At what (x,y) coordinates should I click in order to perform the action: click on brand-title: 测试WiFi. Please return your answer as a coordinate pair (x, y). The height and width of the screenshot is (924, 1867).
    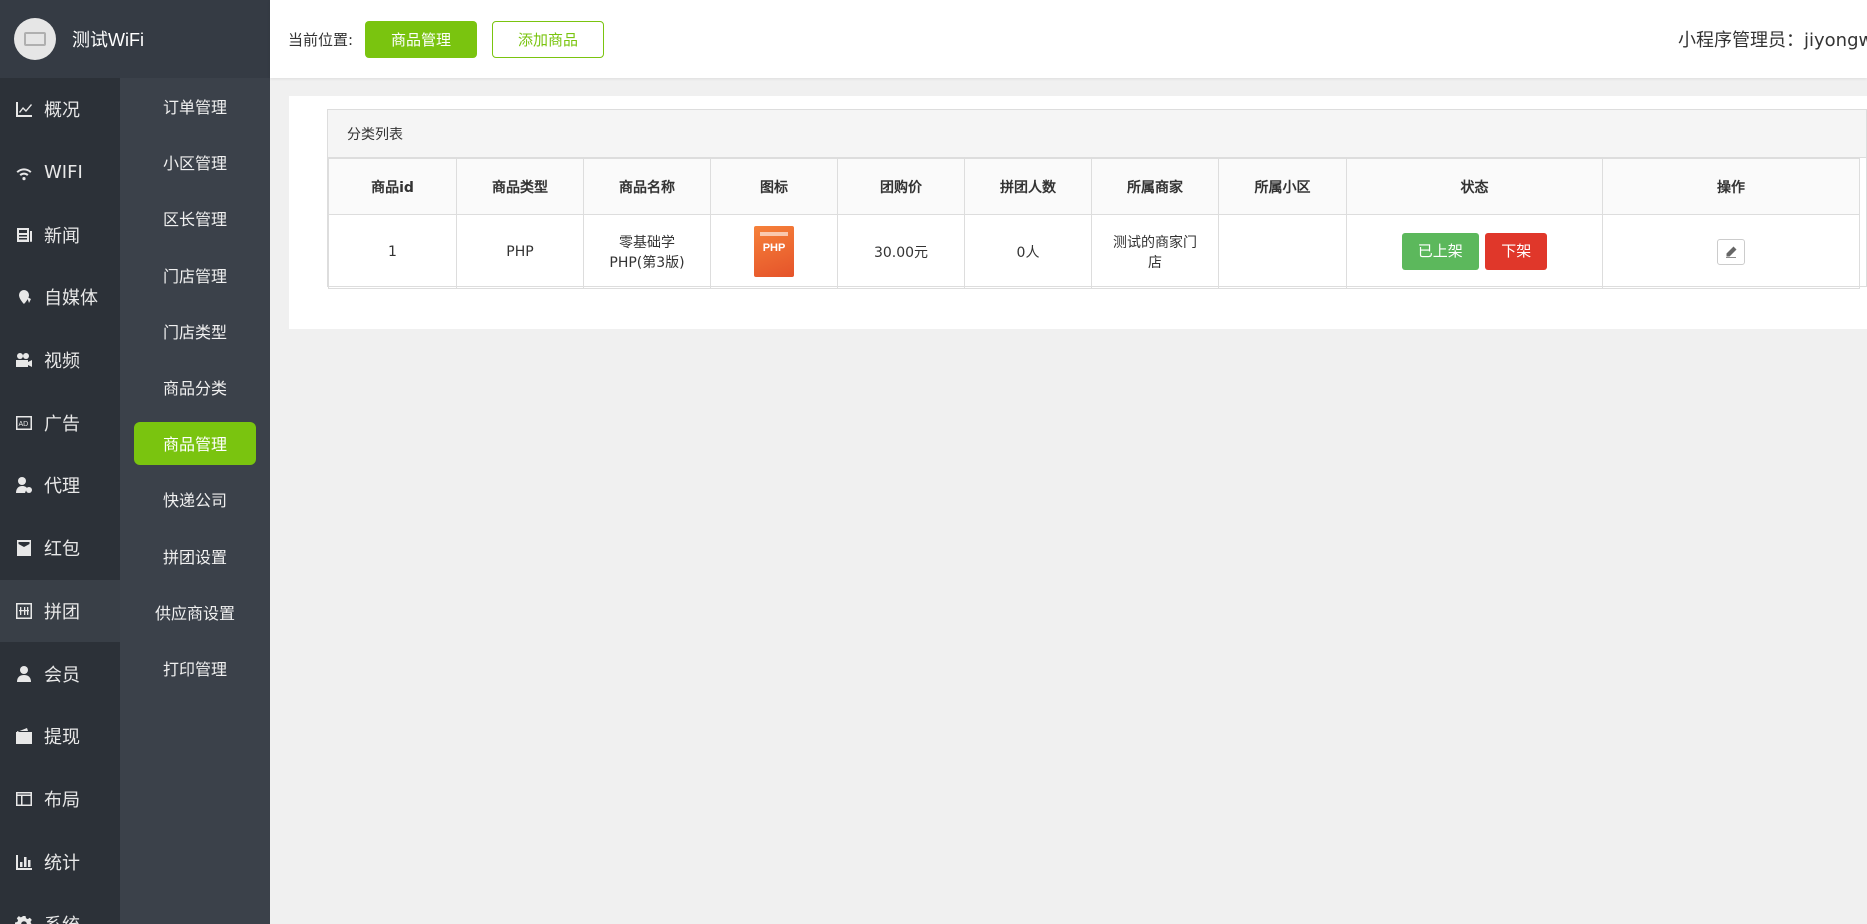
    Looking at the image, I should click on (108, 40).